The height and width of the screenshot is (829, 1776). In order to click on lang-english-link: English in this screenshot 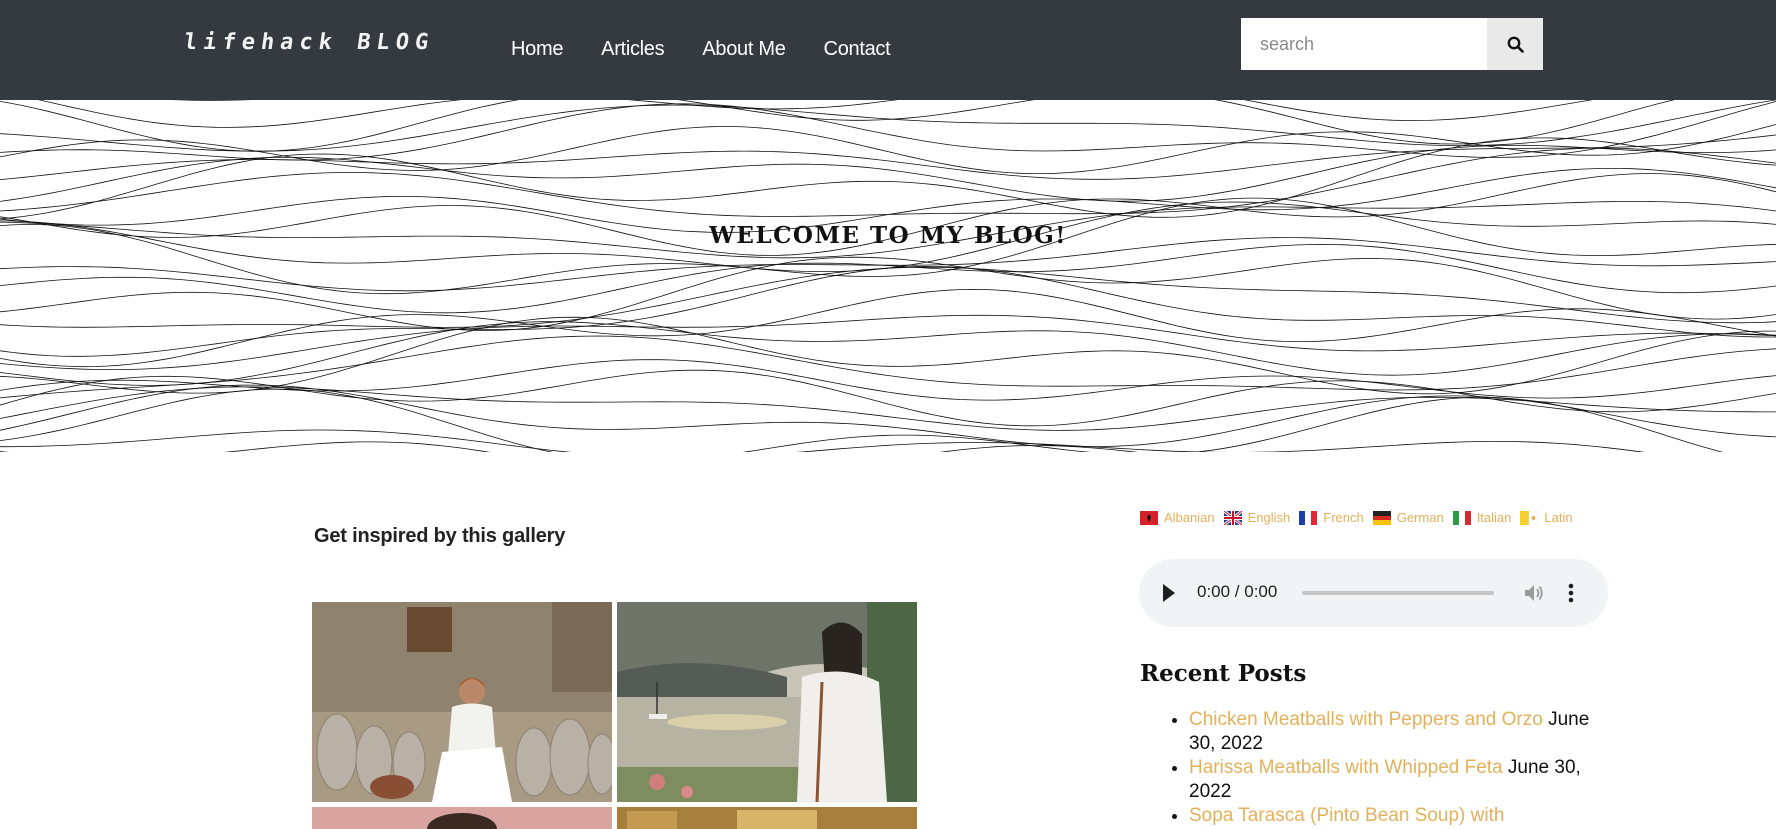, I will do `click(1257, 517)`.